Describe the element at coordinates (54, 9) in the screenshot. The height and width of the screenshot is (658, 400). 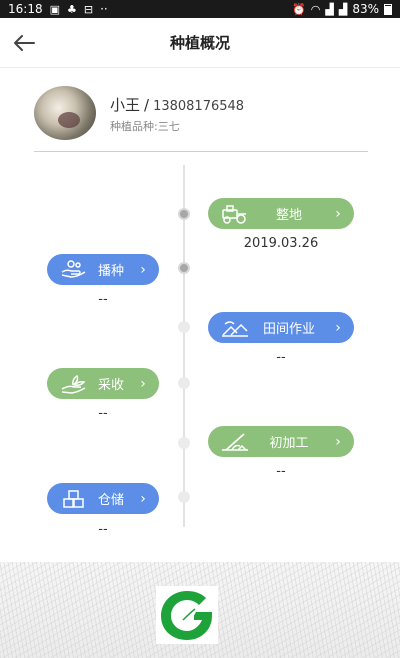
I see `image-icon: ▣` at that location.